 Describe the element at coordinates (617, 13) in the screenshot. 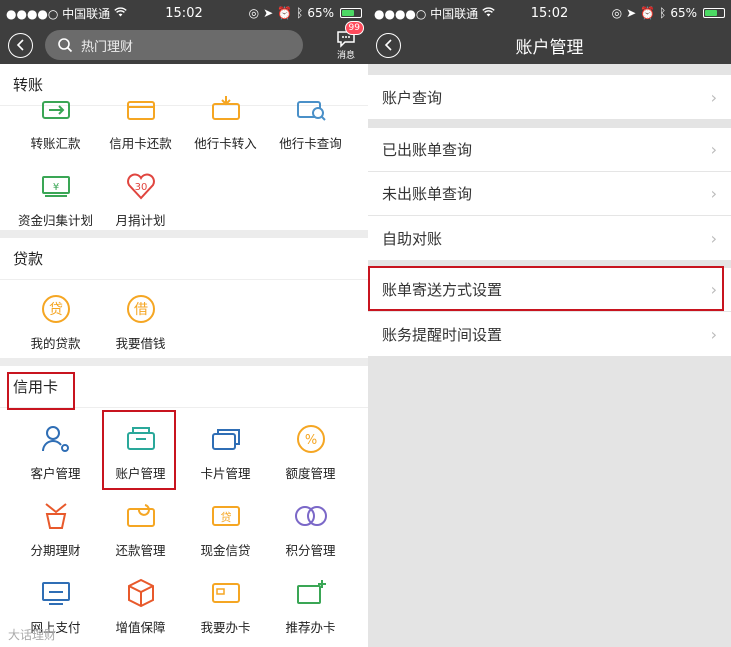

I see `lock-rotation-icon: ◎` at that location.